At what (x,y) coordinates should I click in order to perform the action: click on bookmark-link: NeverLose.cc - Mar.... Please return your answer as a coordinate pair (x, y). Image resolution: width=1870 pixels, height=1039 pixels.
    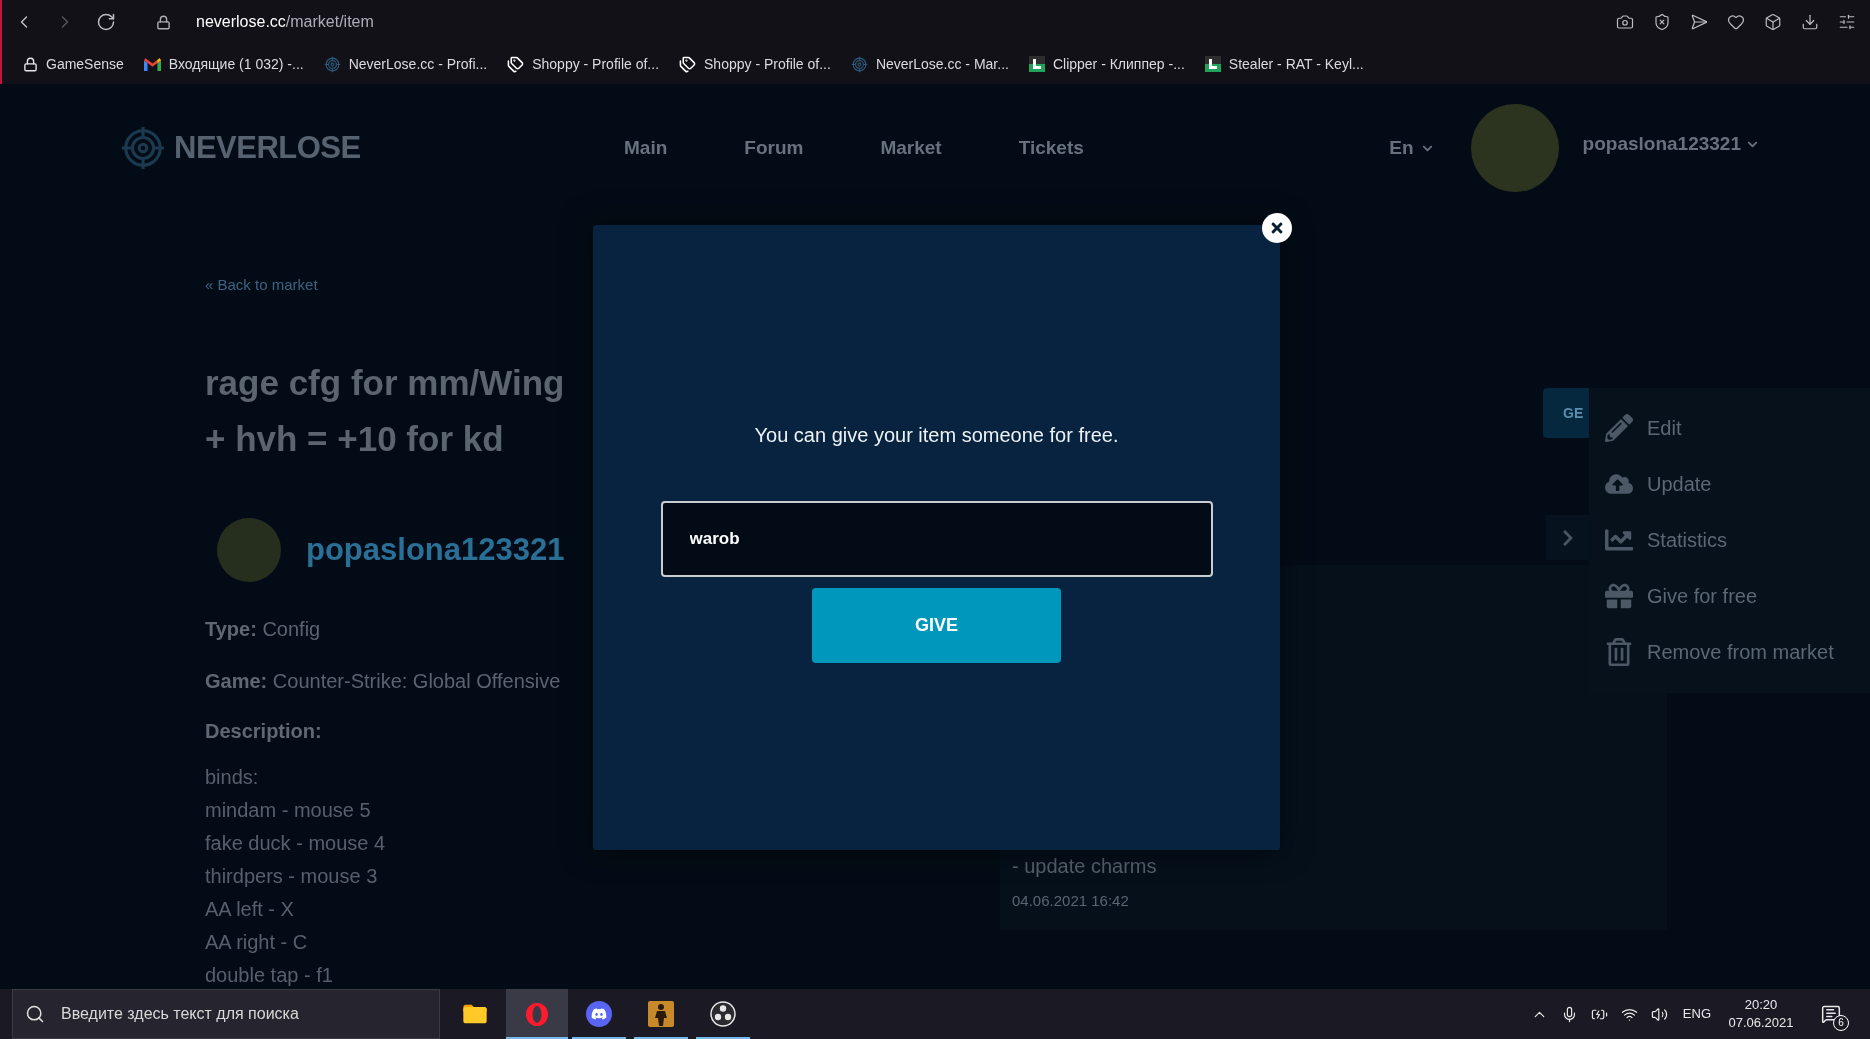
    Looking at the image, I should click on (929, 64).